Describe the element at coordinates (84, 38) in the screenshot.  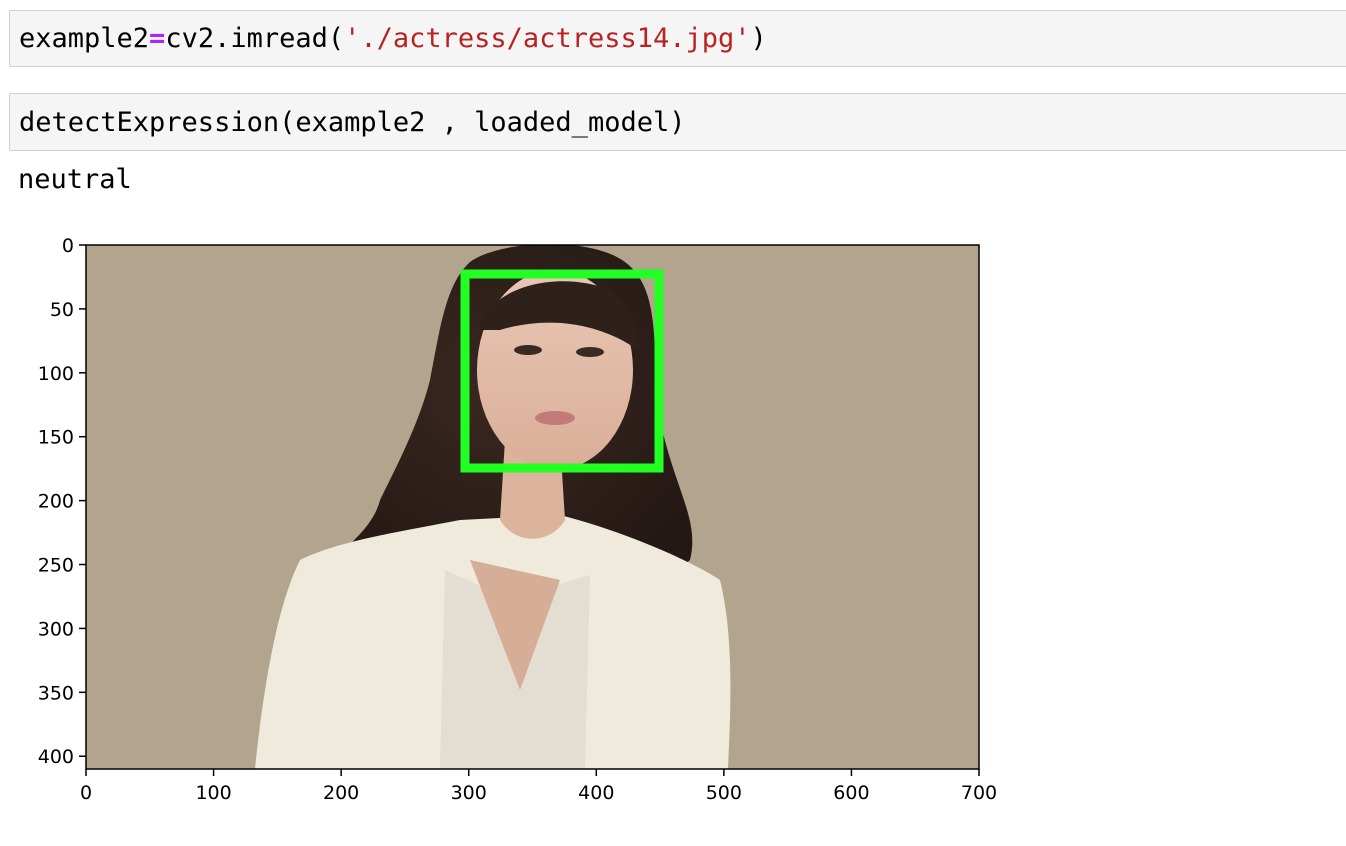
I see `code-var: example2` at that location.